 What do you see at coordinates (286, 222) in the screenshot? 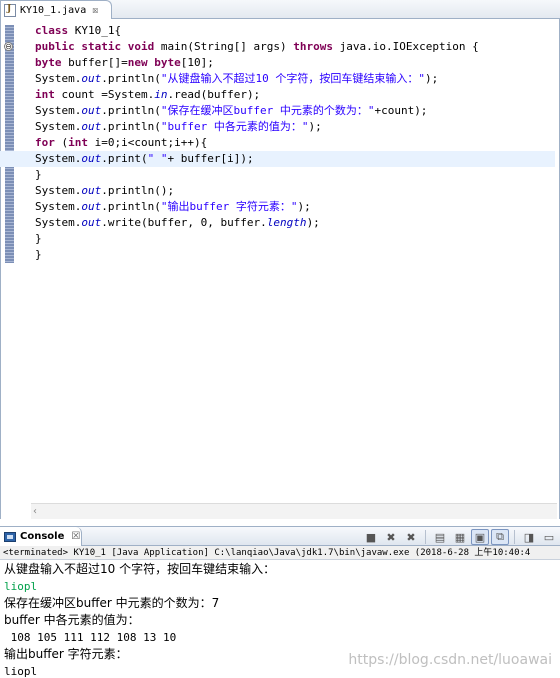
I see `code-token: length` at bounding box center [286, 222].